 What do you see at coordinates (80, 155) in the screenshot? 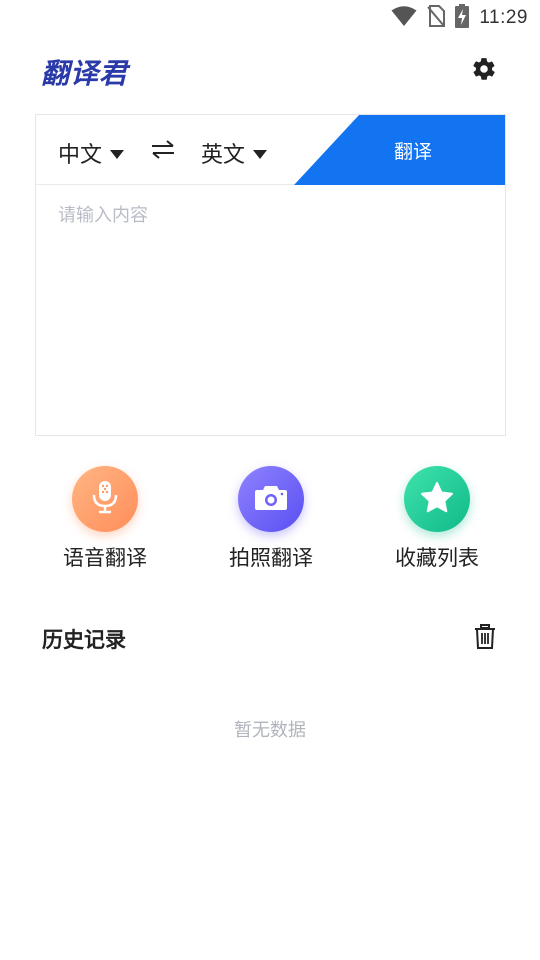
I see `source-language-label: 中文` at bounding box center [80, 155].